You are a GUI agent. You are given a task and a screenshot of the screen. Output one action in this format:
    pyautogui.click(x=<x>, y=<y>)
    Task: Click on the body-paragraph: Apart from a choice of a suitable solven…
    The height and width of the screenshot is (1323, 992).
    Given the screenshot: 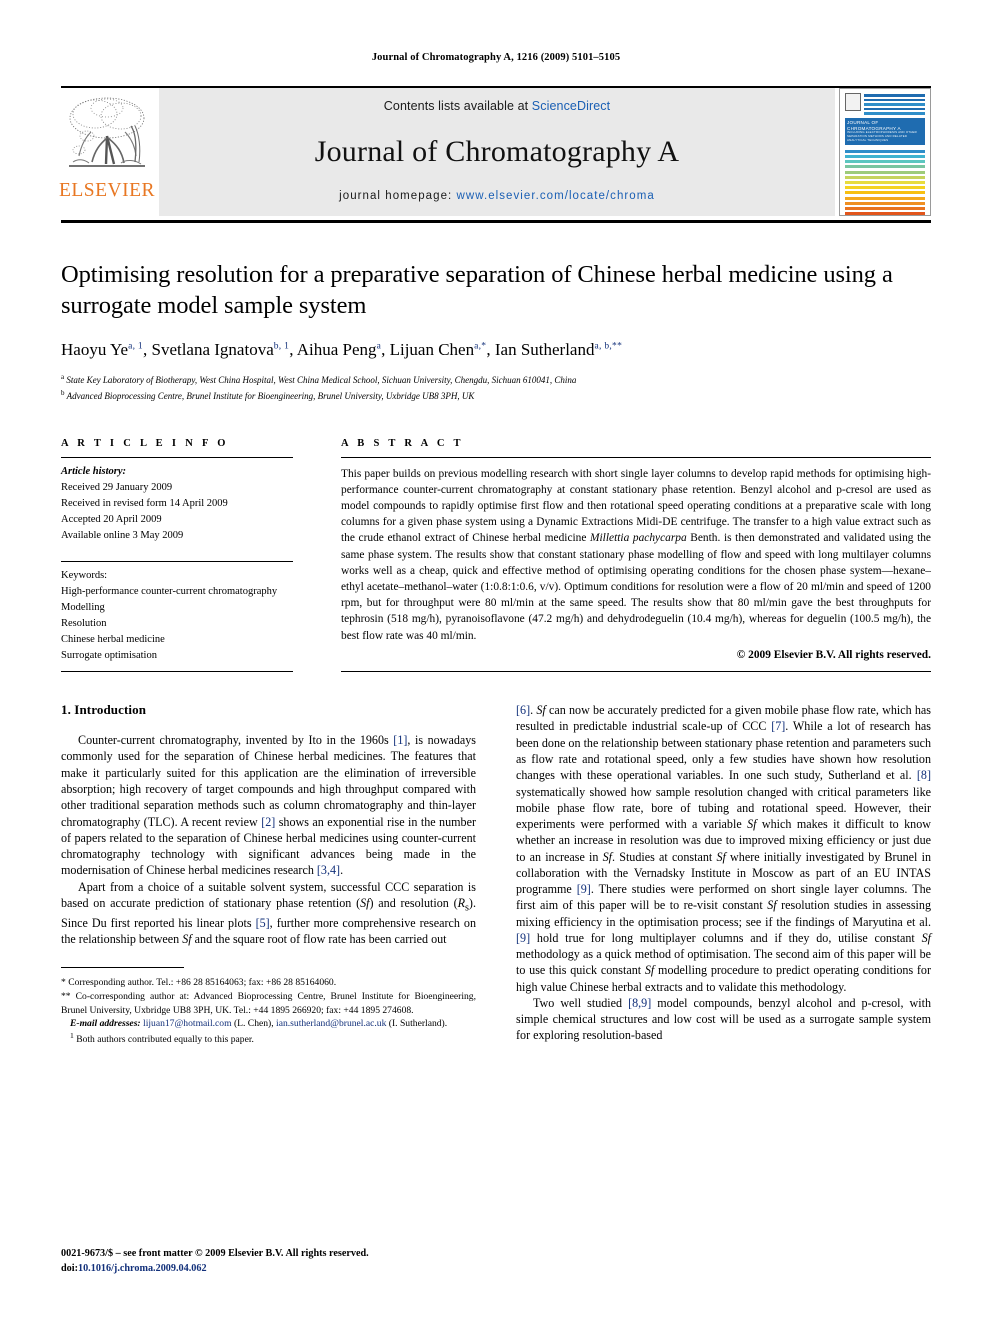 What is the action you would take?
    pyautogui.click(x=268, y=913)
    